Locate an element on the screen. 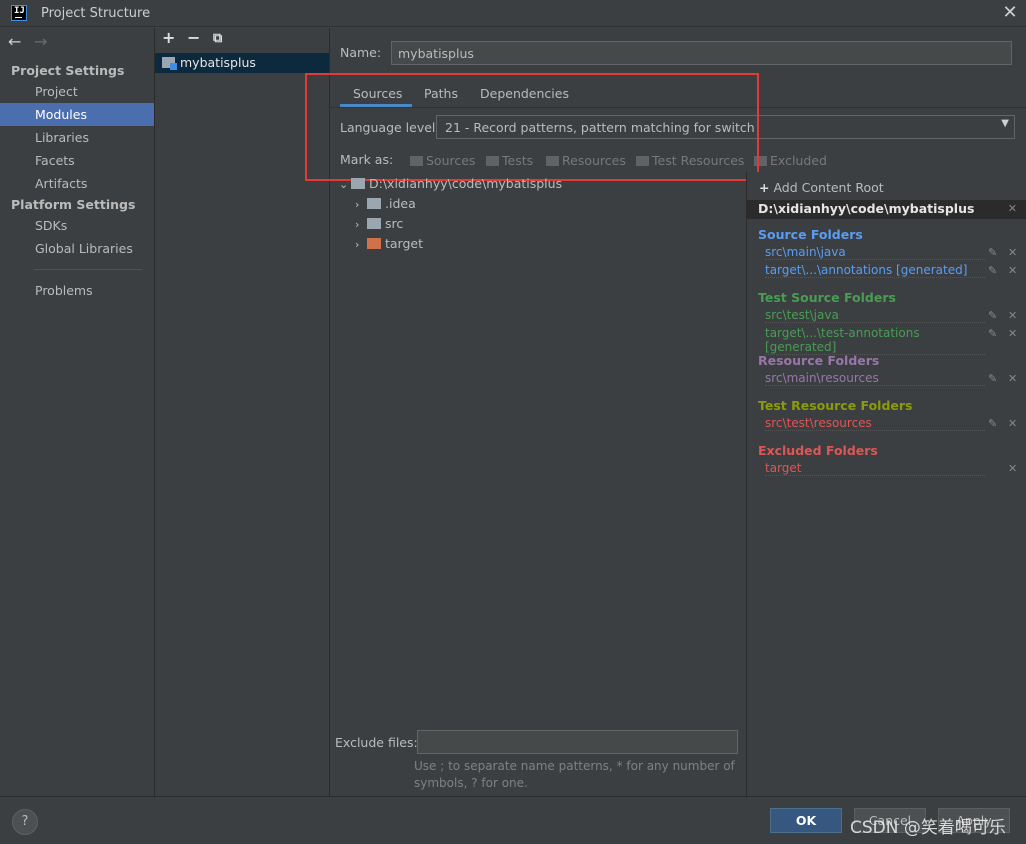  chevron-down-icon: ▼ is located at coordinates (1005, 123).